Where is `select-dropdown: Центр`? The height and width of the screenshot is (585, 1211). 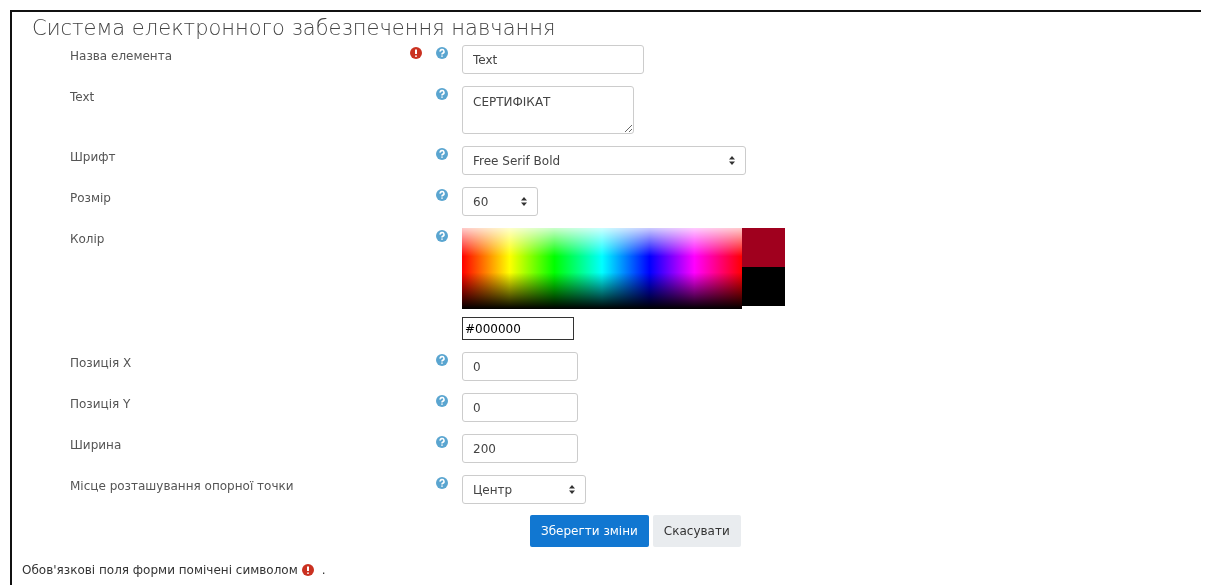
select-dropdown: Центр is located at coordinates (524, 489).